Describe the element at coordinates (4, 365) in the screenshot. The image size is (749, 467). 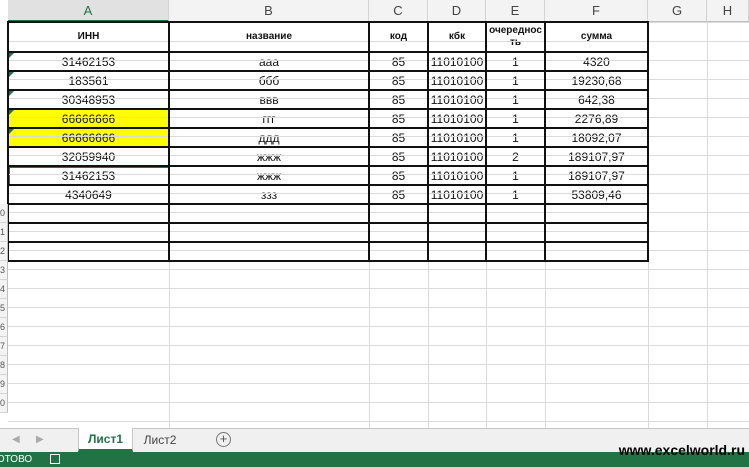
I see `row-header: 8` at that location.